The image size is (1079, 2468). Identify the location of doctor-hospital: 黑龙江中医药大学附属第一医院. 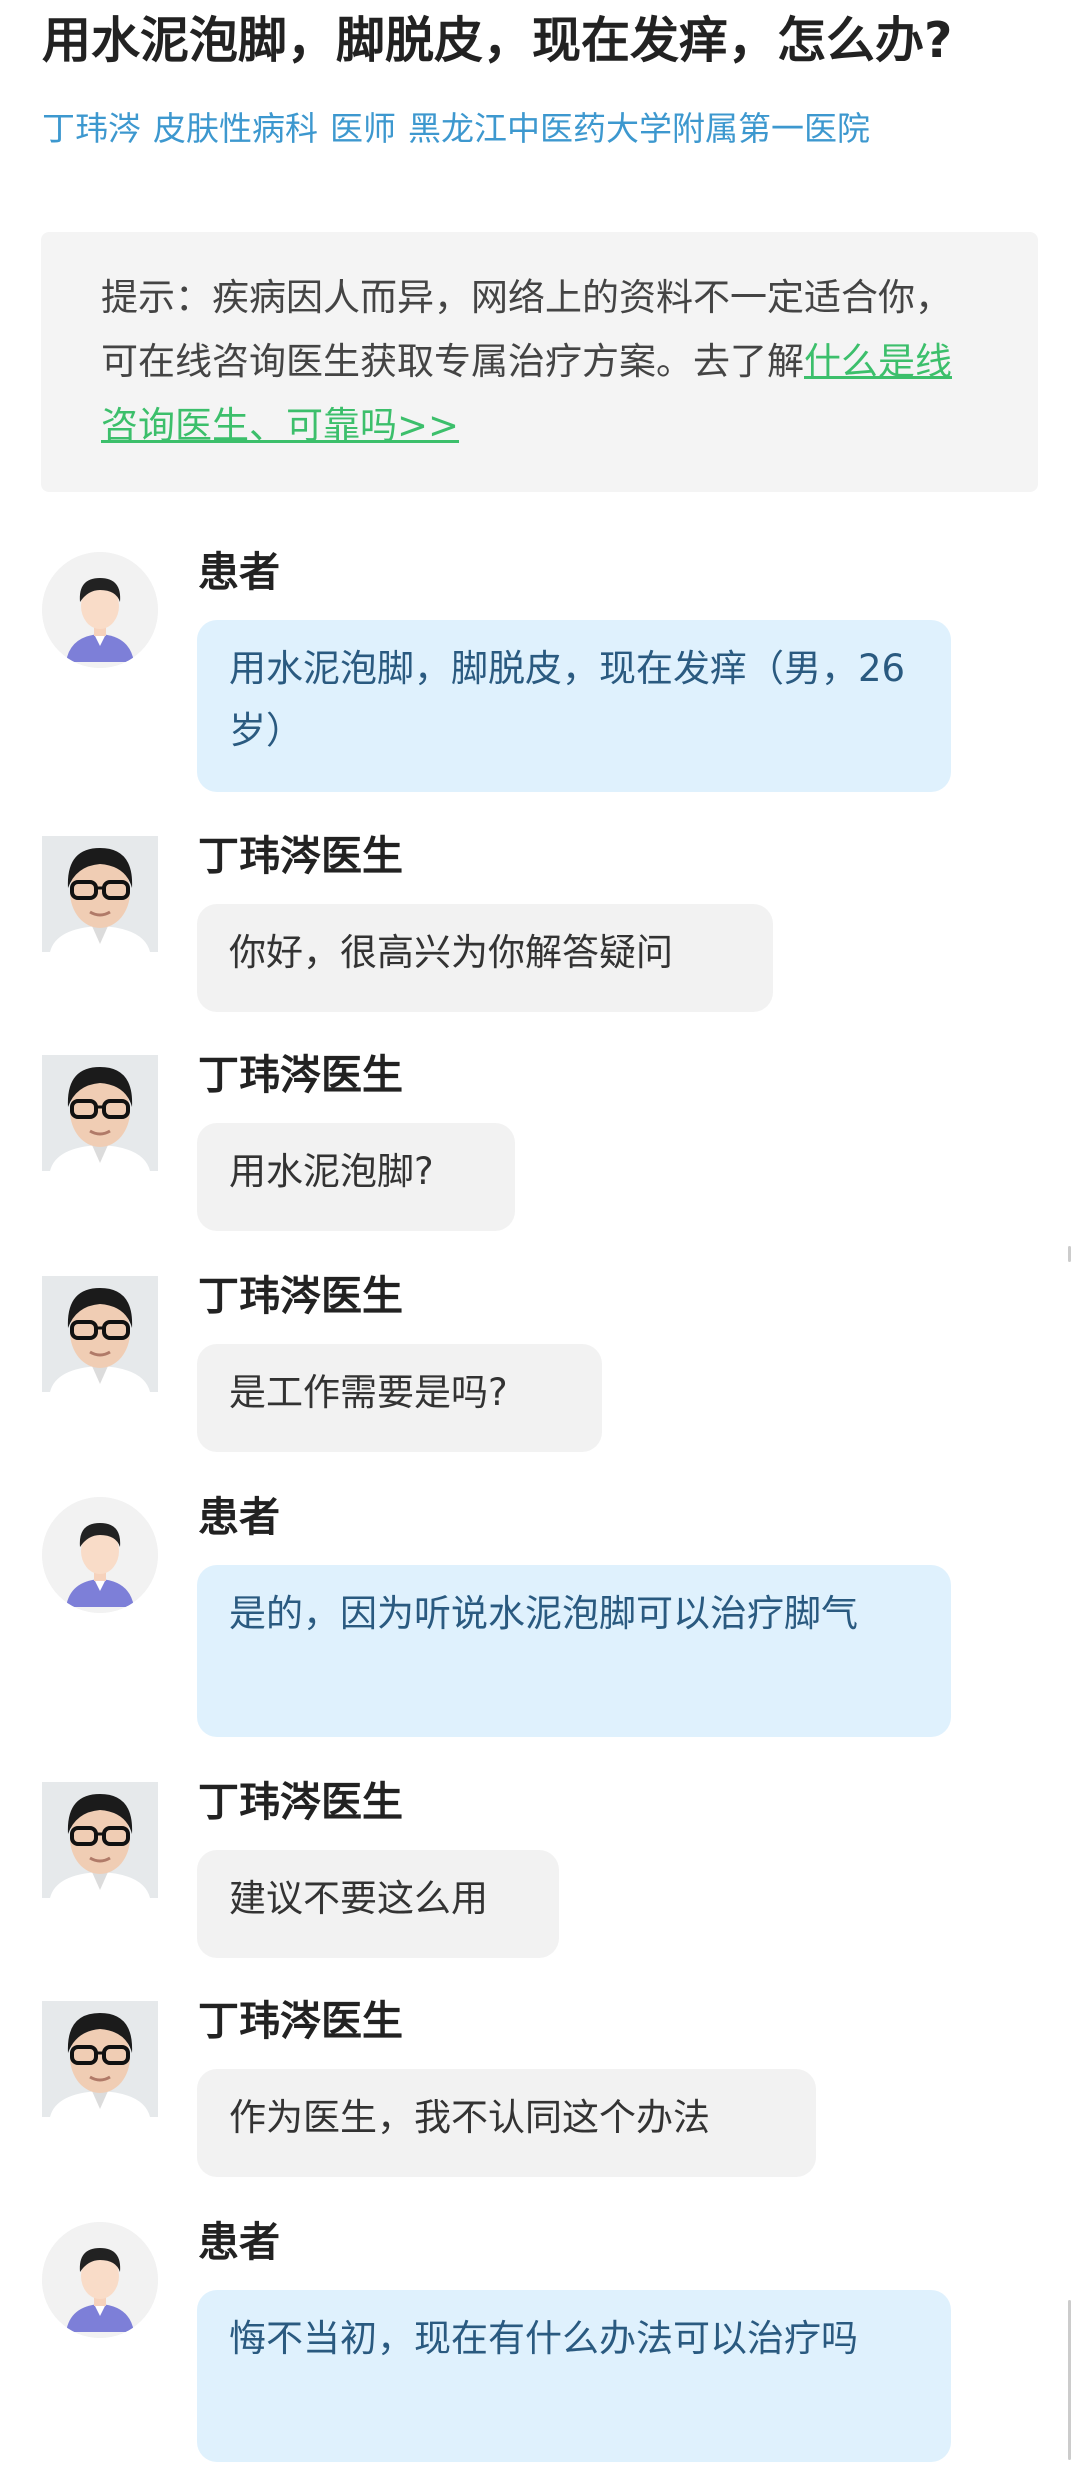
(639, 128).